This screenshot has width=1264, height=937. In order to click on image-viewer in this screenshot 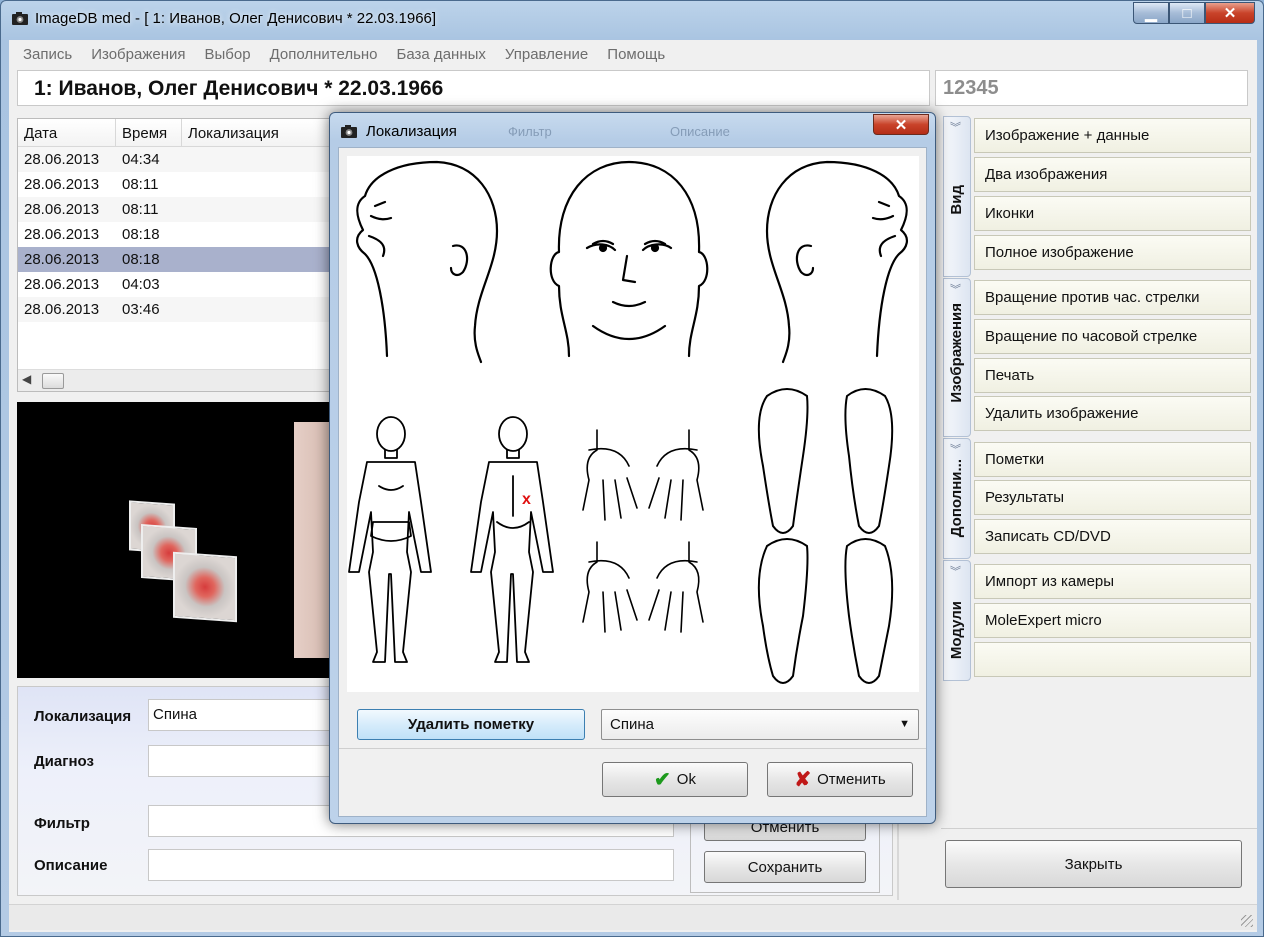, I will do `click(175, 540)`.